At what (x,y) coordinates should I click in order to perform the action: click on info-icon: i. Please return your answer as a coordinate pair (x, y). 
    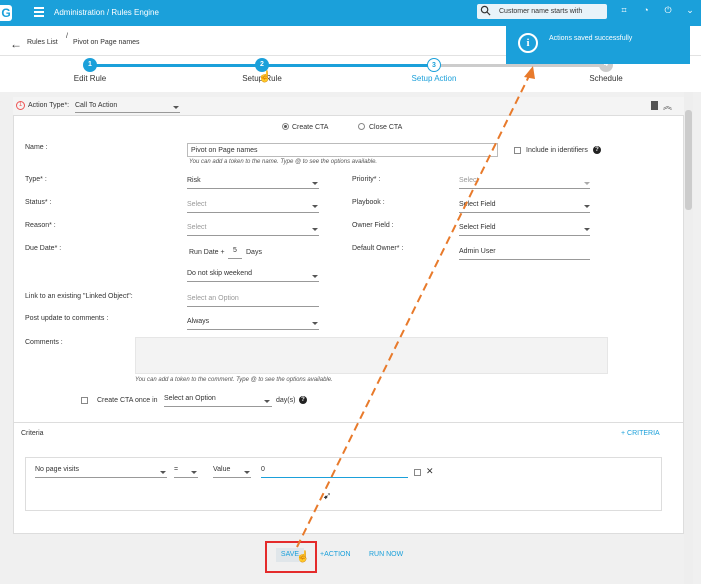
    Looking at the image, I should click on (528, 43).